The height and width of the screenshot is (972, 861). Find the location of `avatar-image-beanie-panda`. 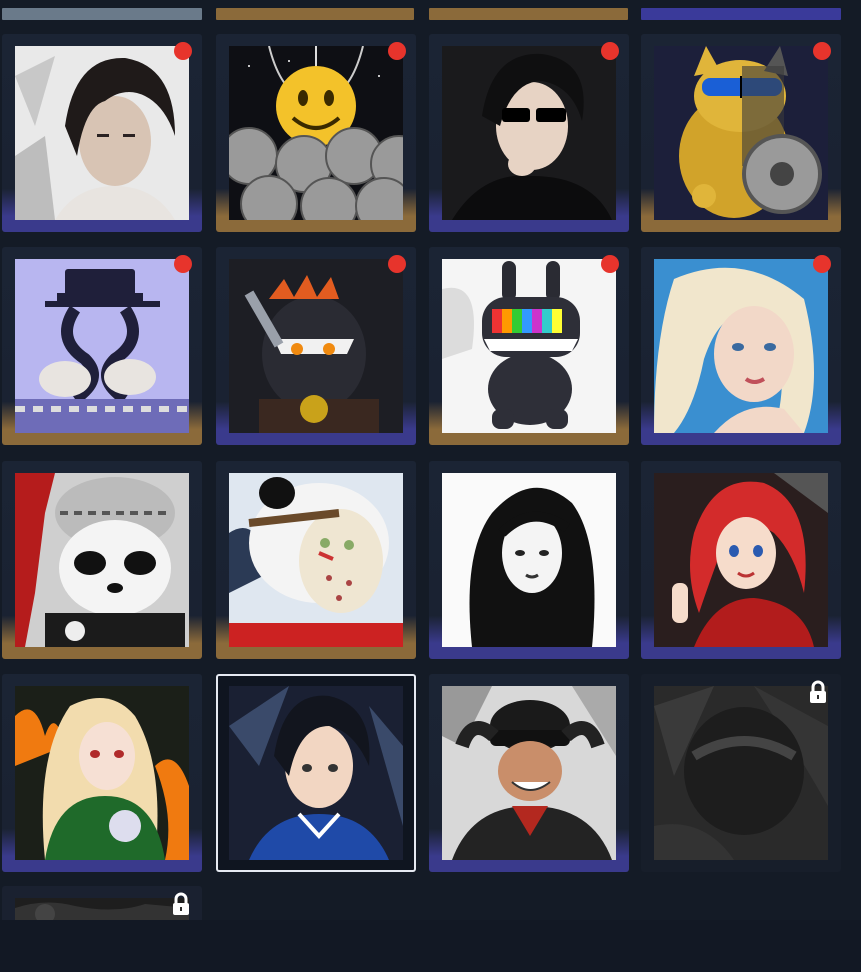

avatar-image-beanie-panda is located at coordinates (102, 560).